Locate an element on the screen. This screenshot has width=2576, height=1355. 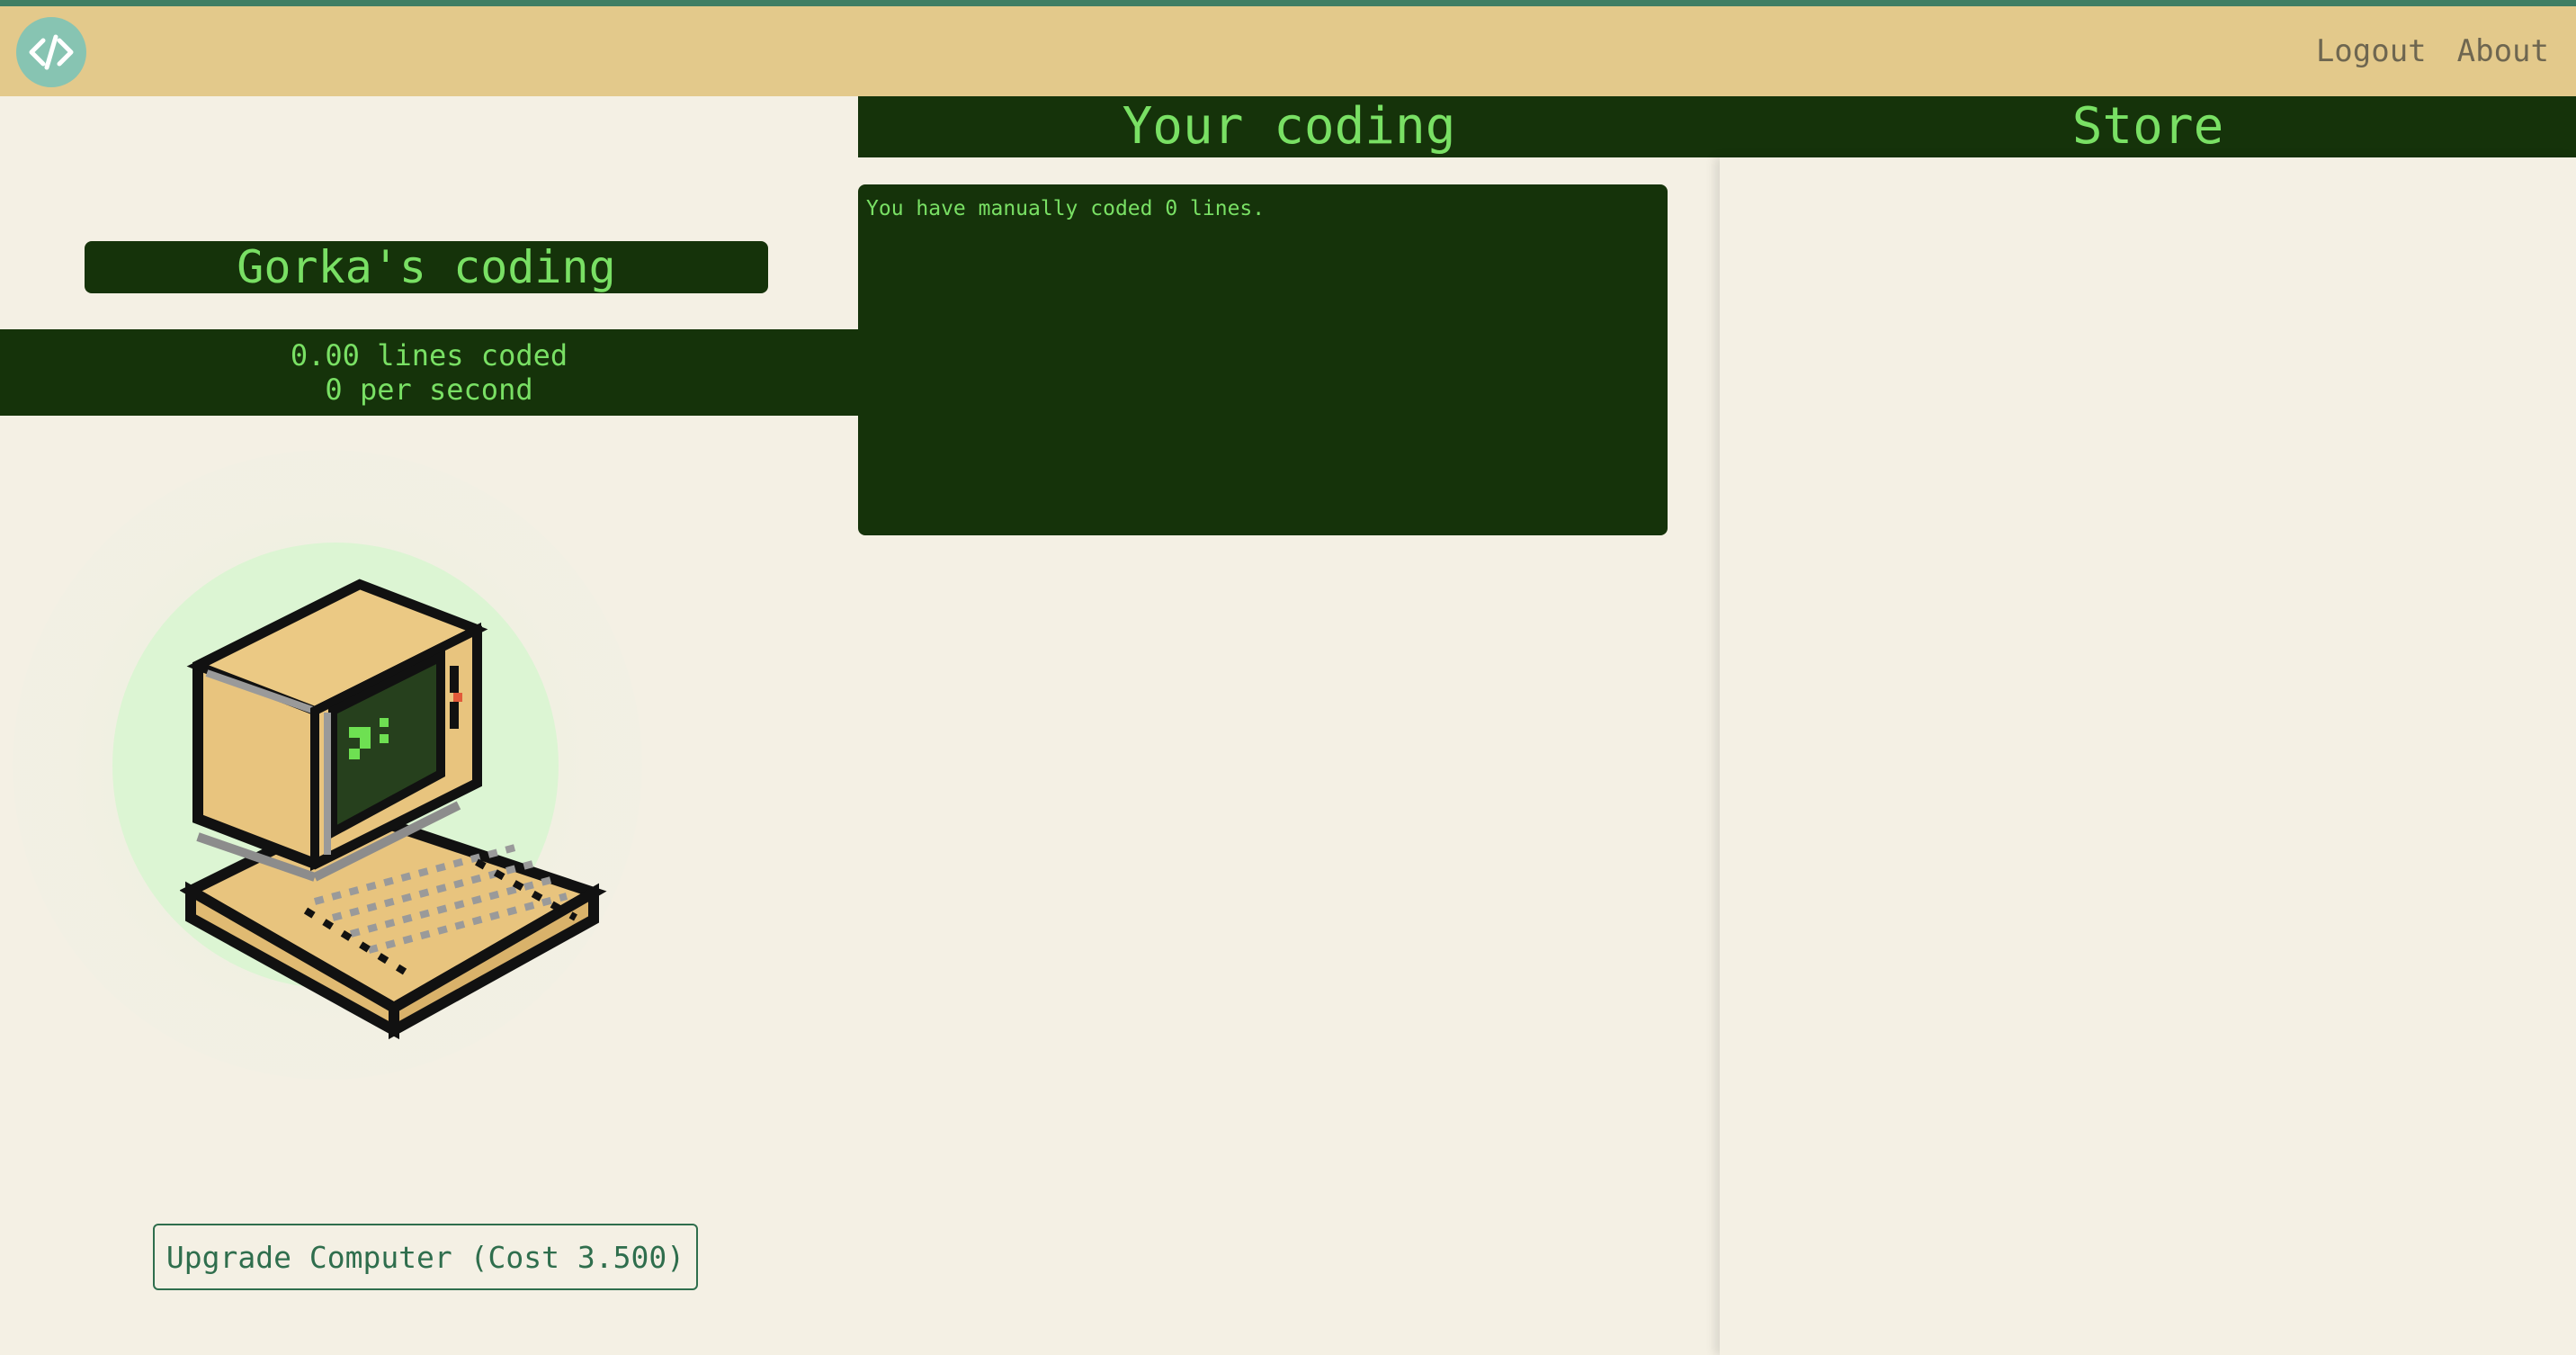
coding-log-panel: You have manually coded 0 lines. is located at coordinates (1263, 359).